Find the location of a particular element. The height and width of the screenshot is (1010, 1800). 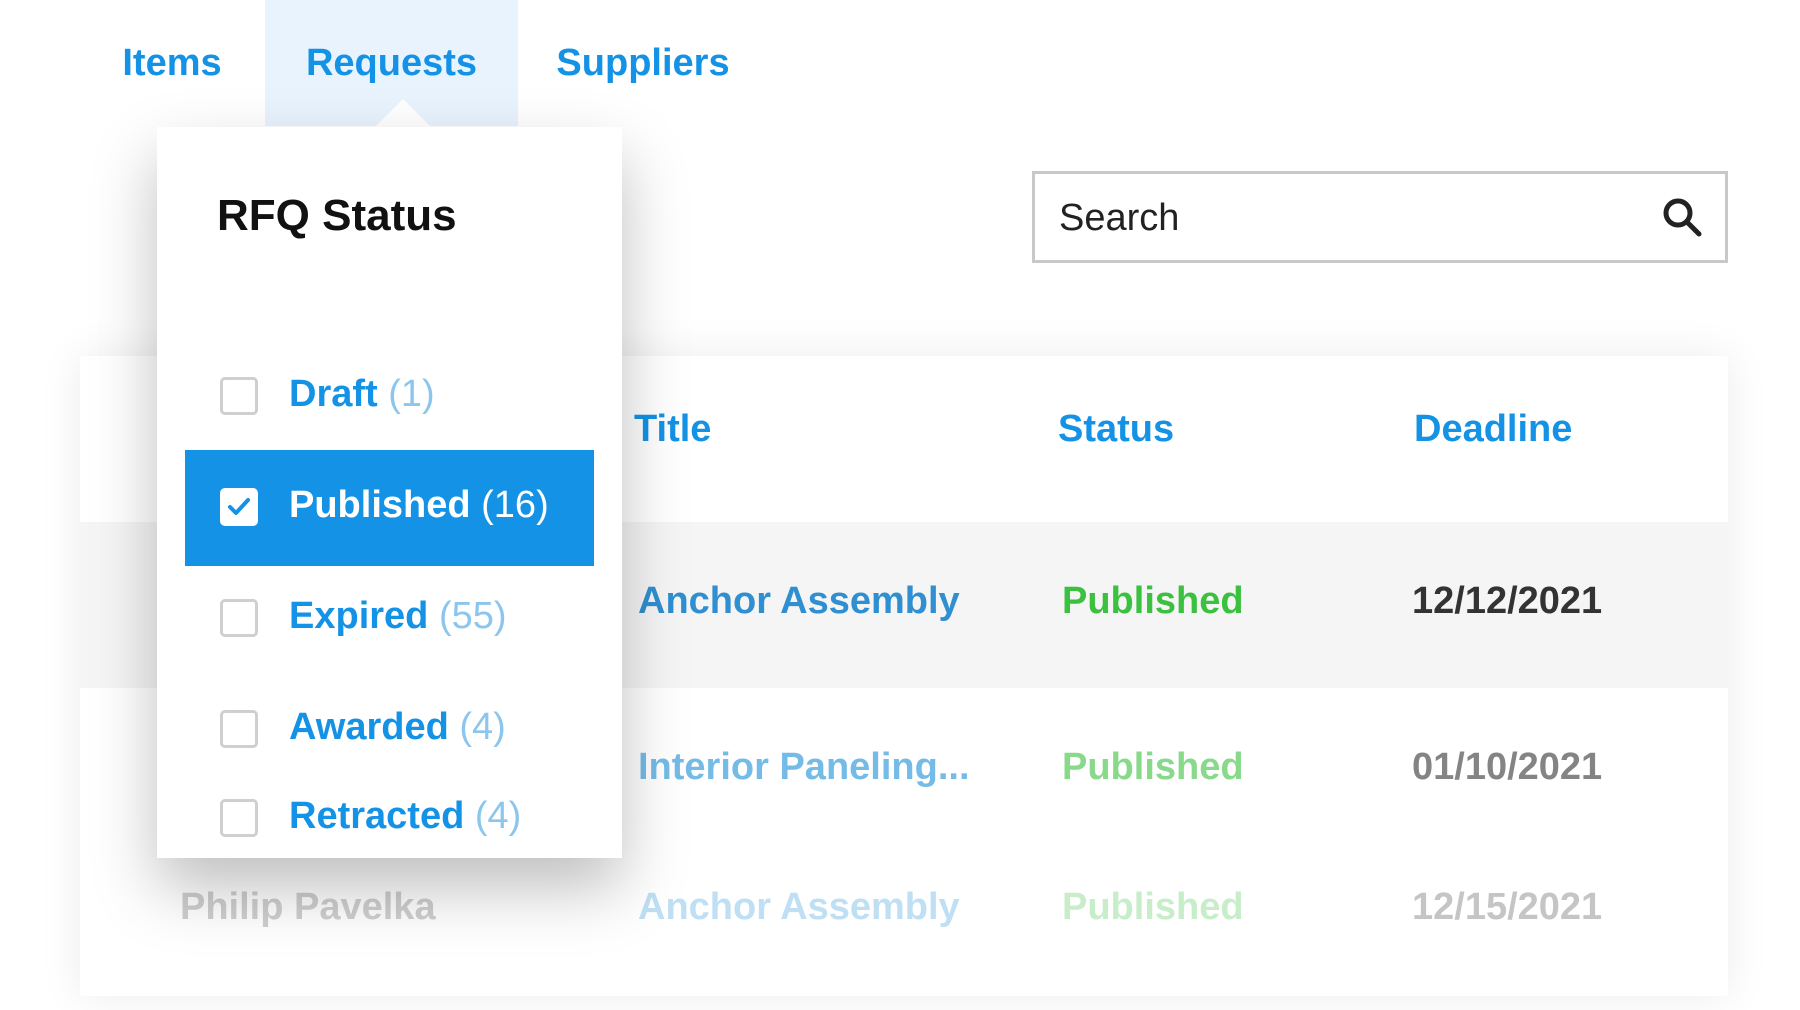

checkmark-icon is located at coordinates (239, 506).